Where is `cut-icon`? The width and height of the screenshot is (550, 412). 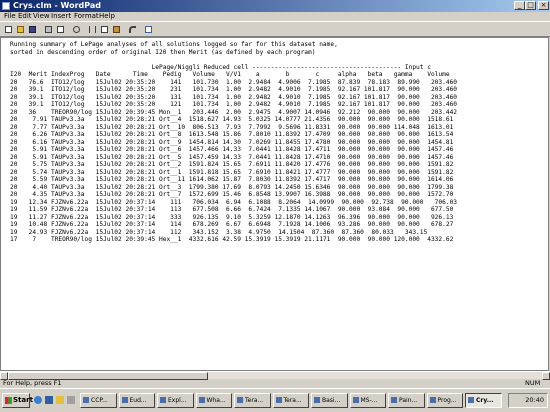 cut-icon is located at coordinates (92, 29).